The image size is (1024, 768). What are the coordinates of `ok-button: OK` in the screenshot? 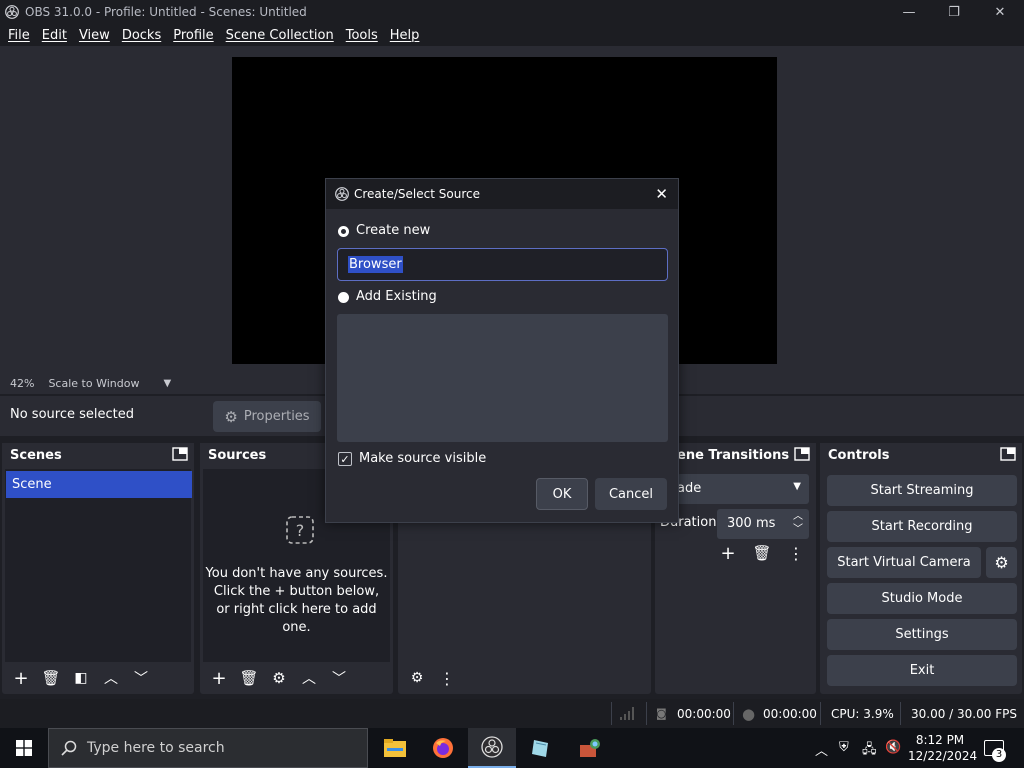 It's located at (562, 494).